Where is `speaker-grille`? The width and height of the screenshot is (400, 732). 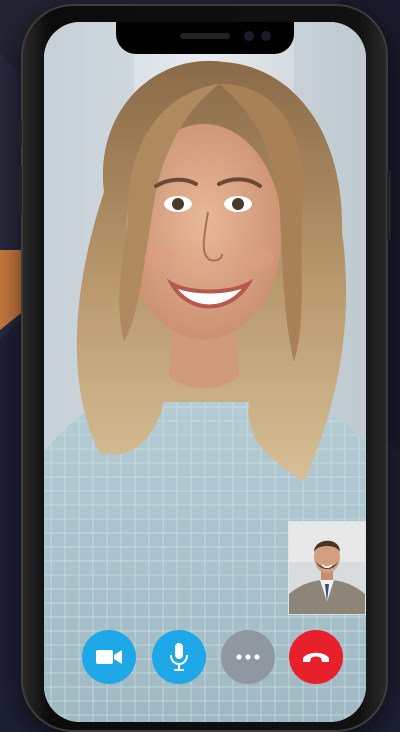
speaker-grille is located at coordinates (205, 36).